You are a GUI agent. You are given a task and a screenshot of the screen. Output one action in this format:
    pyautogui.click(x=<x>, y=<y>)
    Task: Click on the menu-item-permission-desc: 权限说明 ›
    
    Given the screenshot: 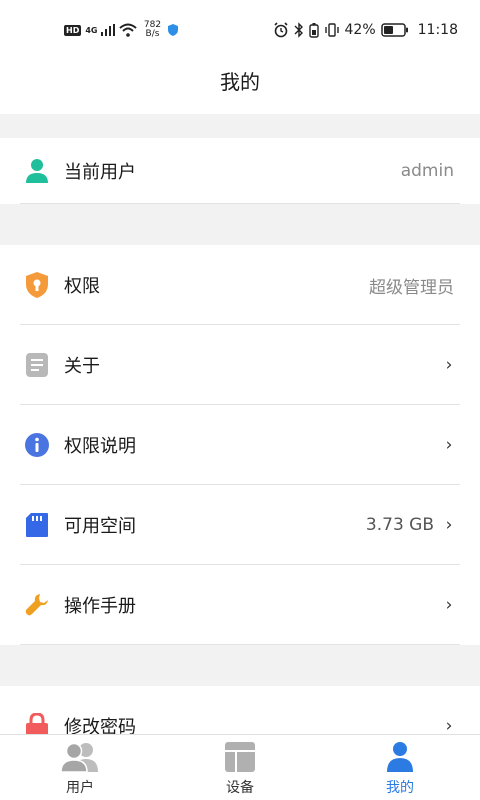 What is the action you would take?
    pyautogui.click(x=240, y=445)
    